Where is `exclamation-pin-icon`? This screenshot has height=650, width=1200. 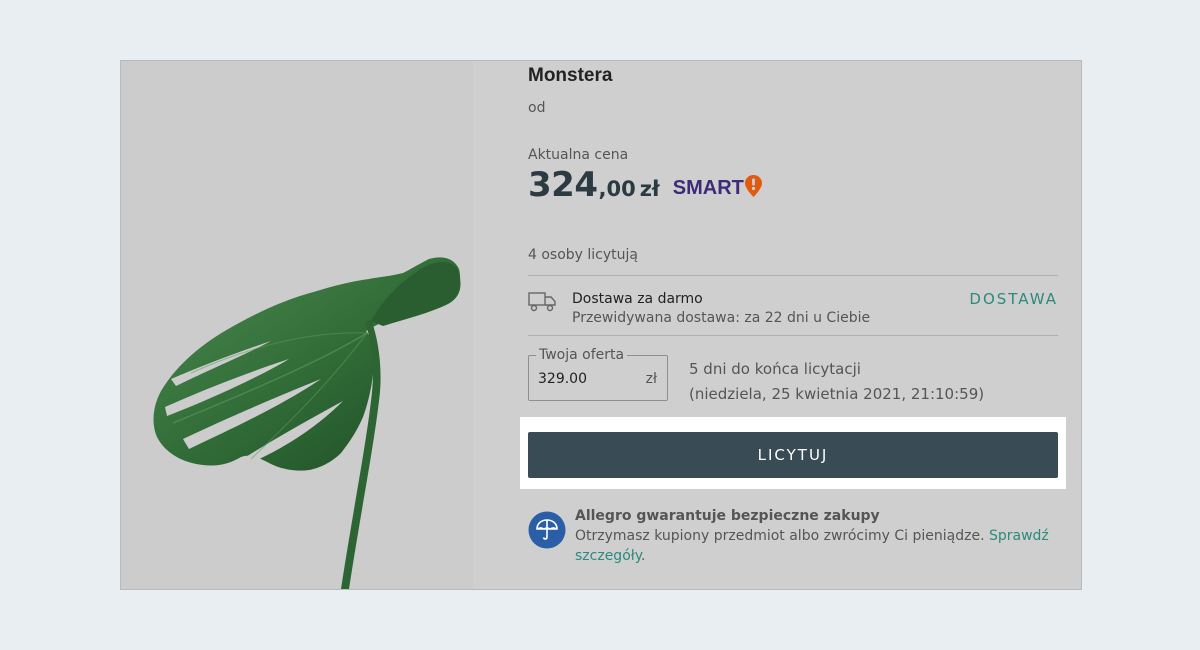
exclamation-pin-icon is located at coordinates (753, 188).